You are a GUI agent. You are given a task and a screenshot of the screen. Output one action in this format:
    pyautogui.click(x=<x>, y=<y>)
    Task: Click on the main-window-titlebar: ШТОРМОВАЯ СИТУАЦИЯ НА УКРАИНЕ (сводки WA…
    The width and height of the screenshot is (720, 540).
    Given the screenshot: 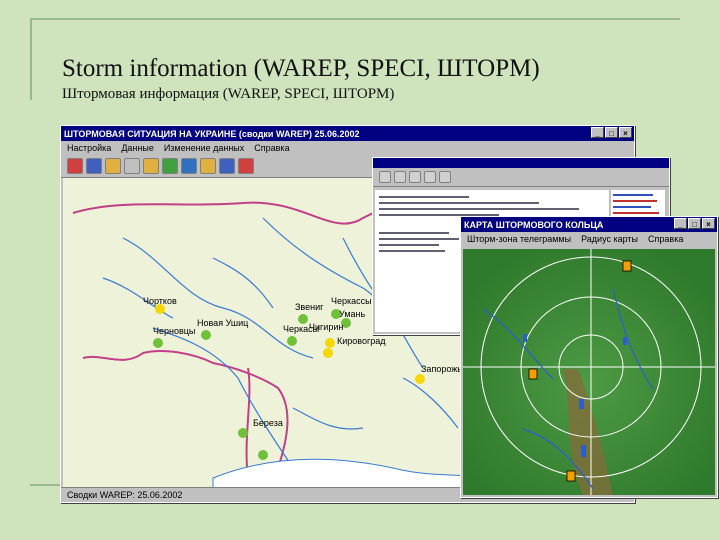 What is the action you would take?
    pyautogui.click(x=347, y=133)
    